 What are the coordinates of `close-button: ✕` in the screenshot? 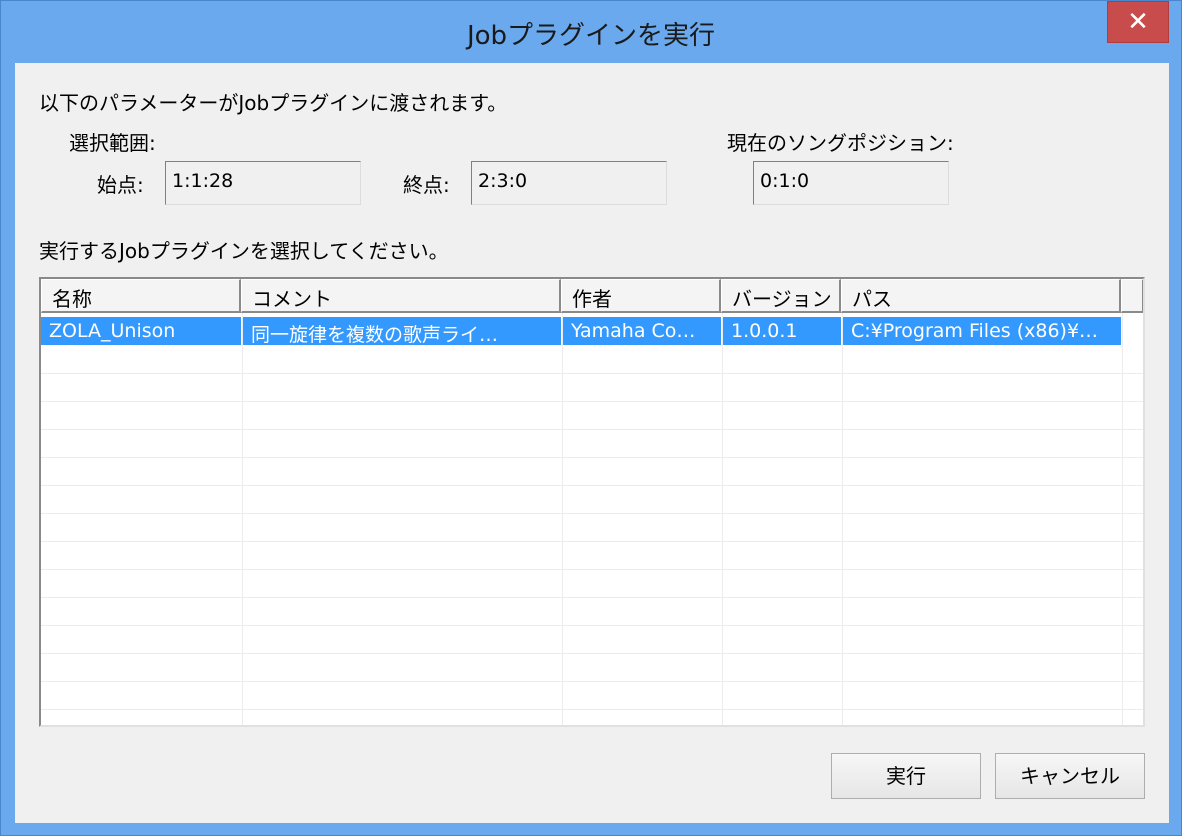 It's located at (1138, 22).